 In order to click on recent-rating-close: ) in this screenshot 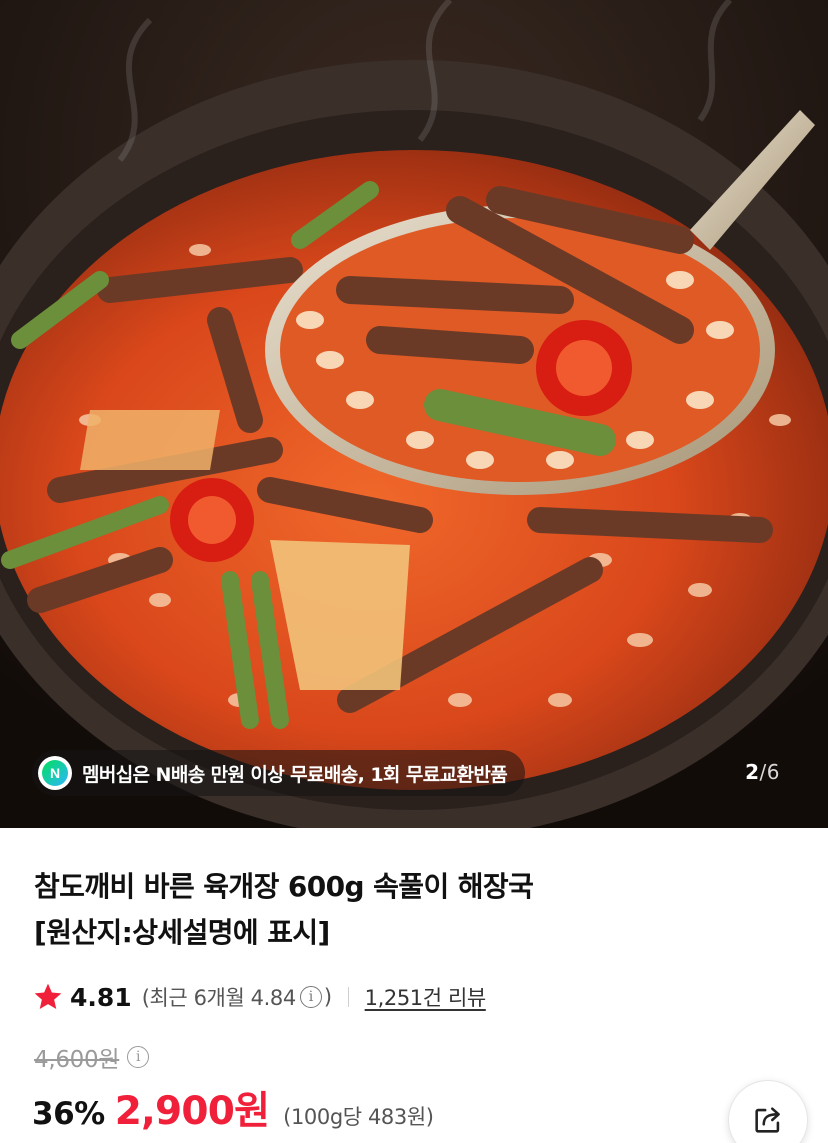, I will do `click(327, 997)`.